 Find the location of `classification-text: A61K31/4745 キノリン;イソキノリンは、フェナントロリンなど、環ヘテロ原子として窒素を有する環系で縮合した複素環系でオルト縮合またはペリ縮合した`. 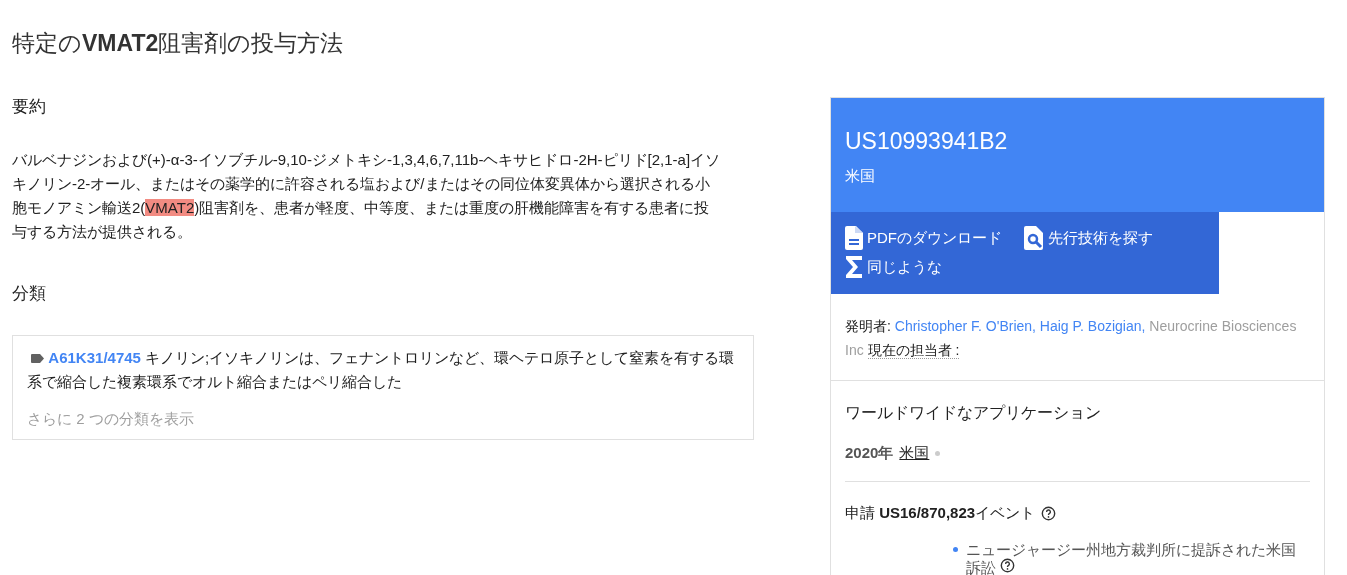

classification-text: A61K31/4745 キノリン;イソキノリンは、フェナントロリンなど、環ヘテロ原子として窒素を有する環系で縮合した複素環系でオルト縮合またはペリ縮合した is located at coordinates (381, 370).